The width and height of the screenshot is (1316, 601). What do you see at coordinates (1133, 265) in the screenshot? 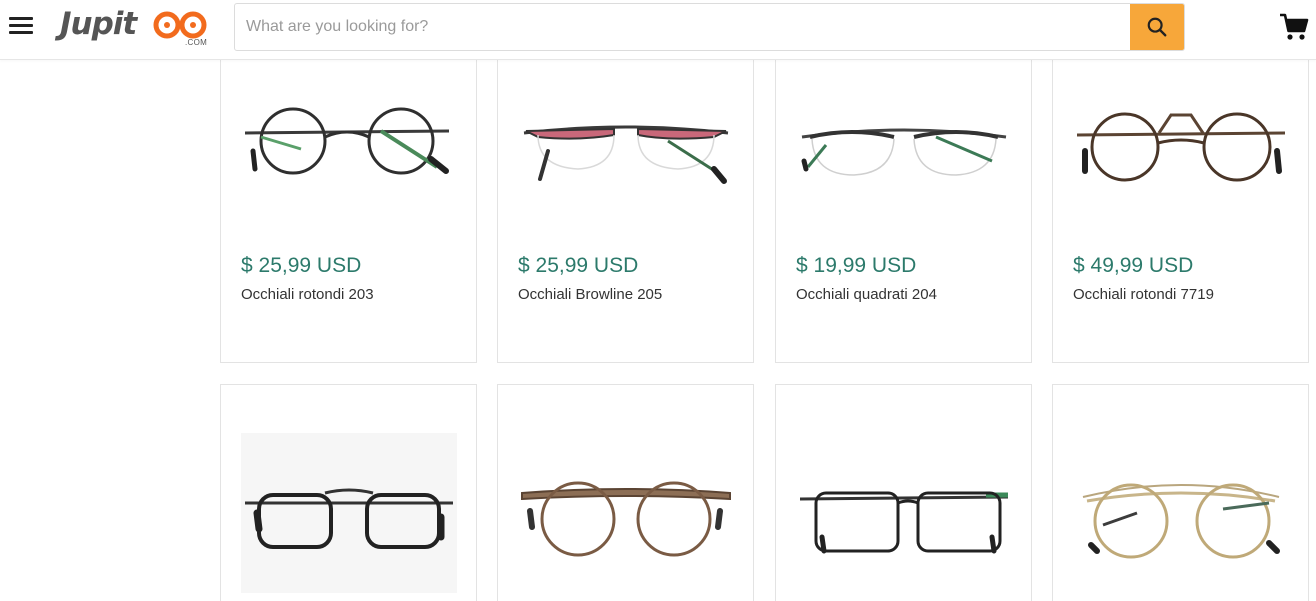
I see `product-price: $ 49,99 USD` at bounding box center [1133, 265].